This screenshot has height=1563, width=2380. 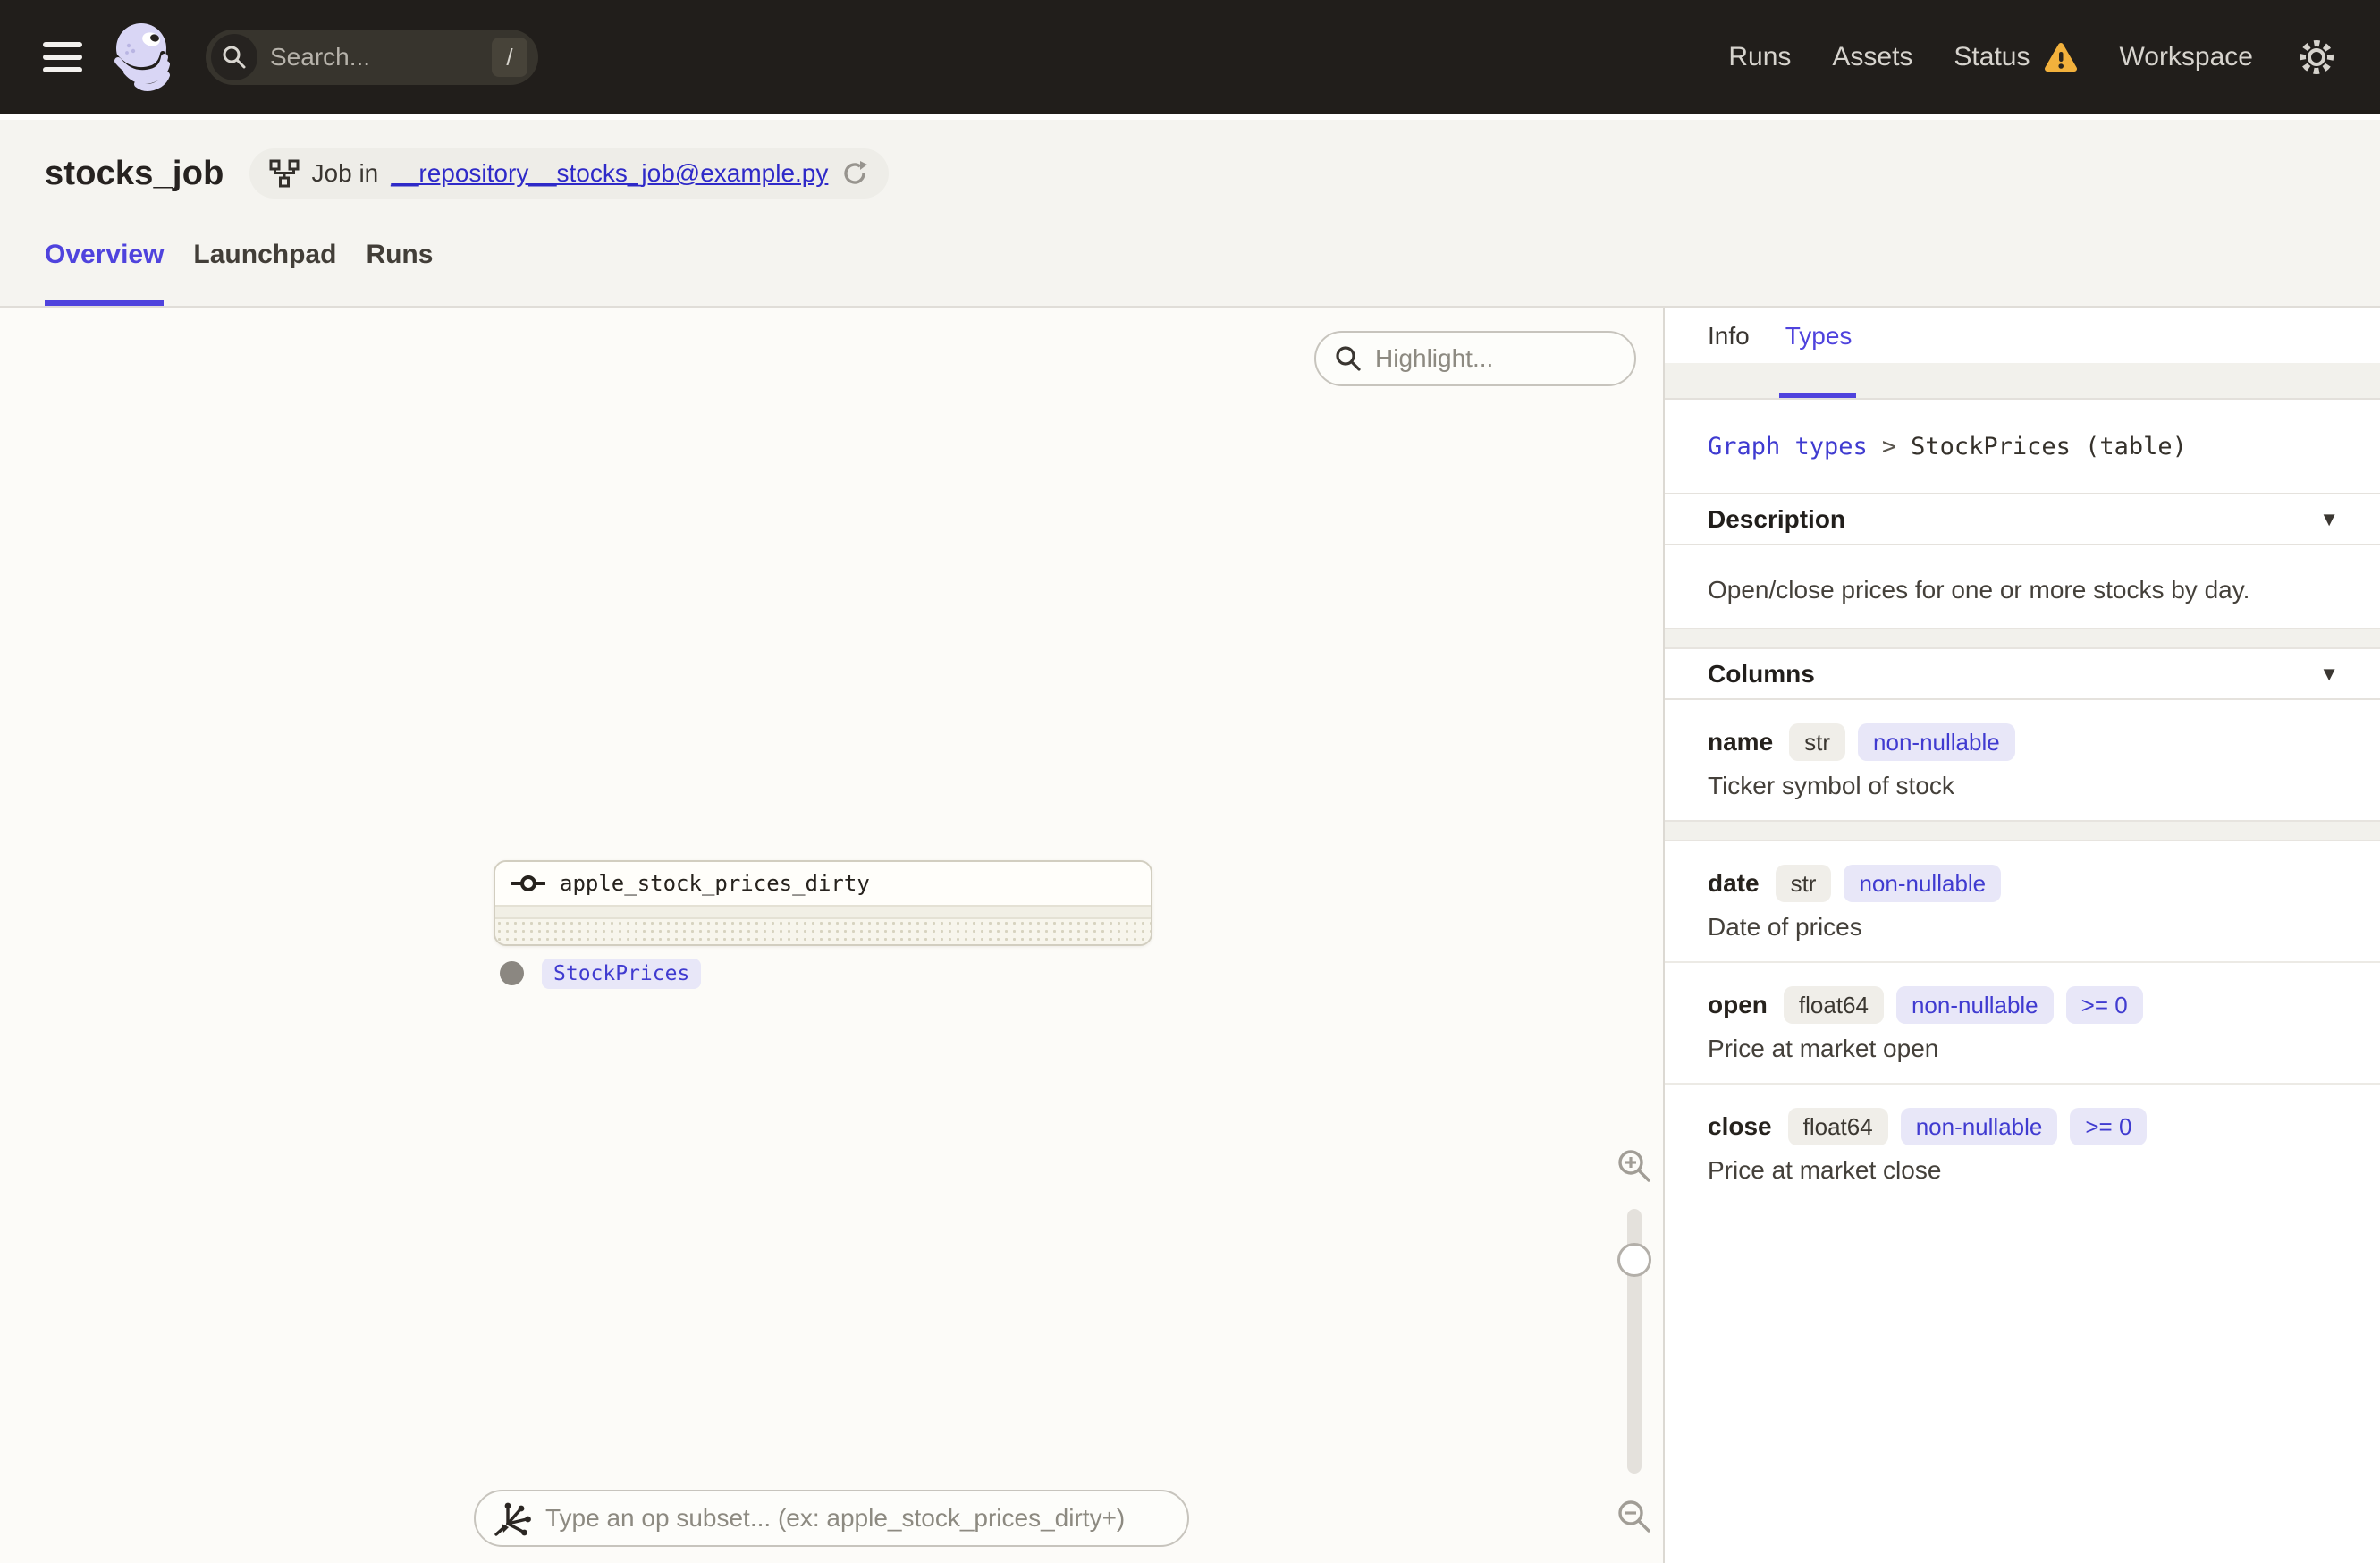 What do you see at coordinates (1819, 336) in the screenshot?
I see `panel-tab-types: Types` at bounding box center [1819, 336].